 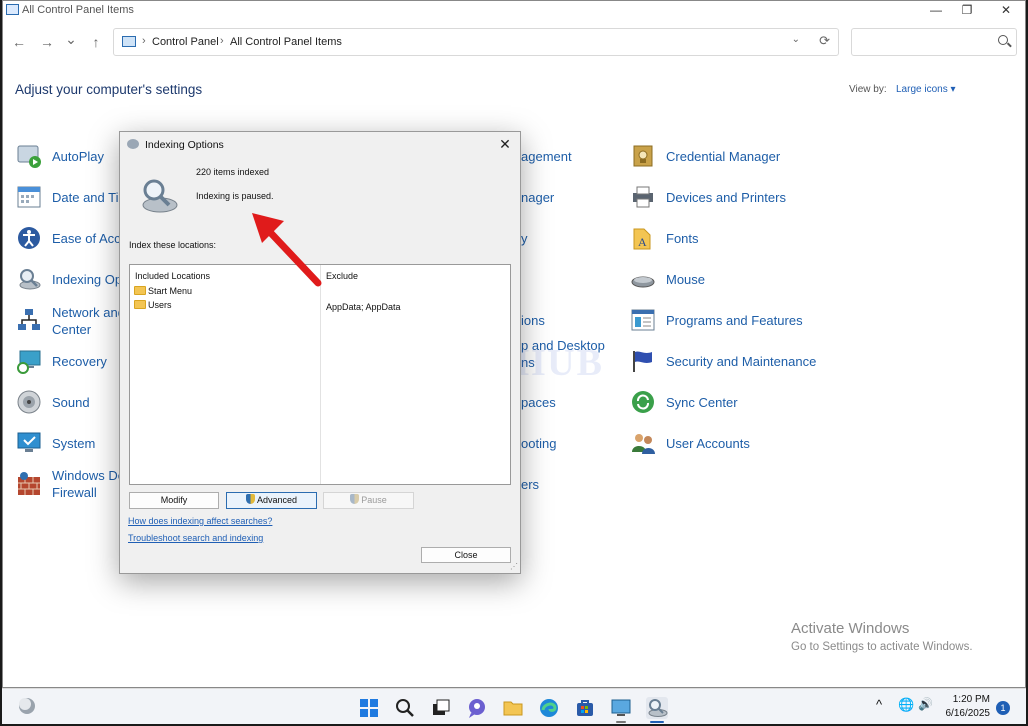 I want to click on close-button: ✕, so click(x=1006, y=10).